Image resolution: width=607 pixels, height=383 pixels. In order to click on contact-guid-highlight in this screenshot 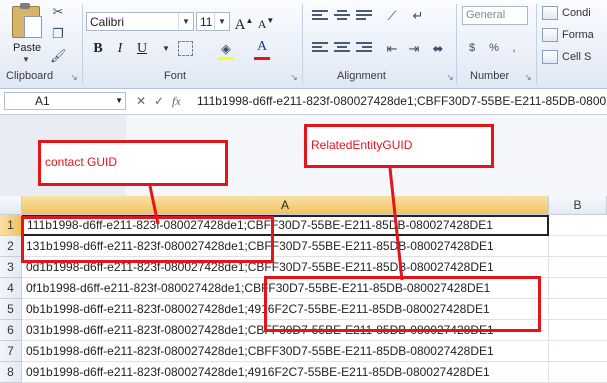, I will do `click(147, 239)`.